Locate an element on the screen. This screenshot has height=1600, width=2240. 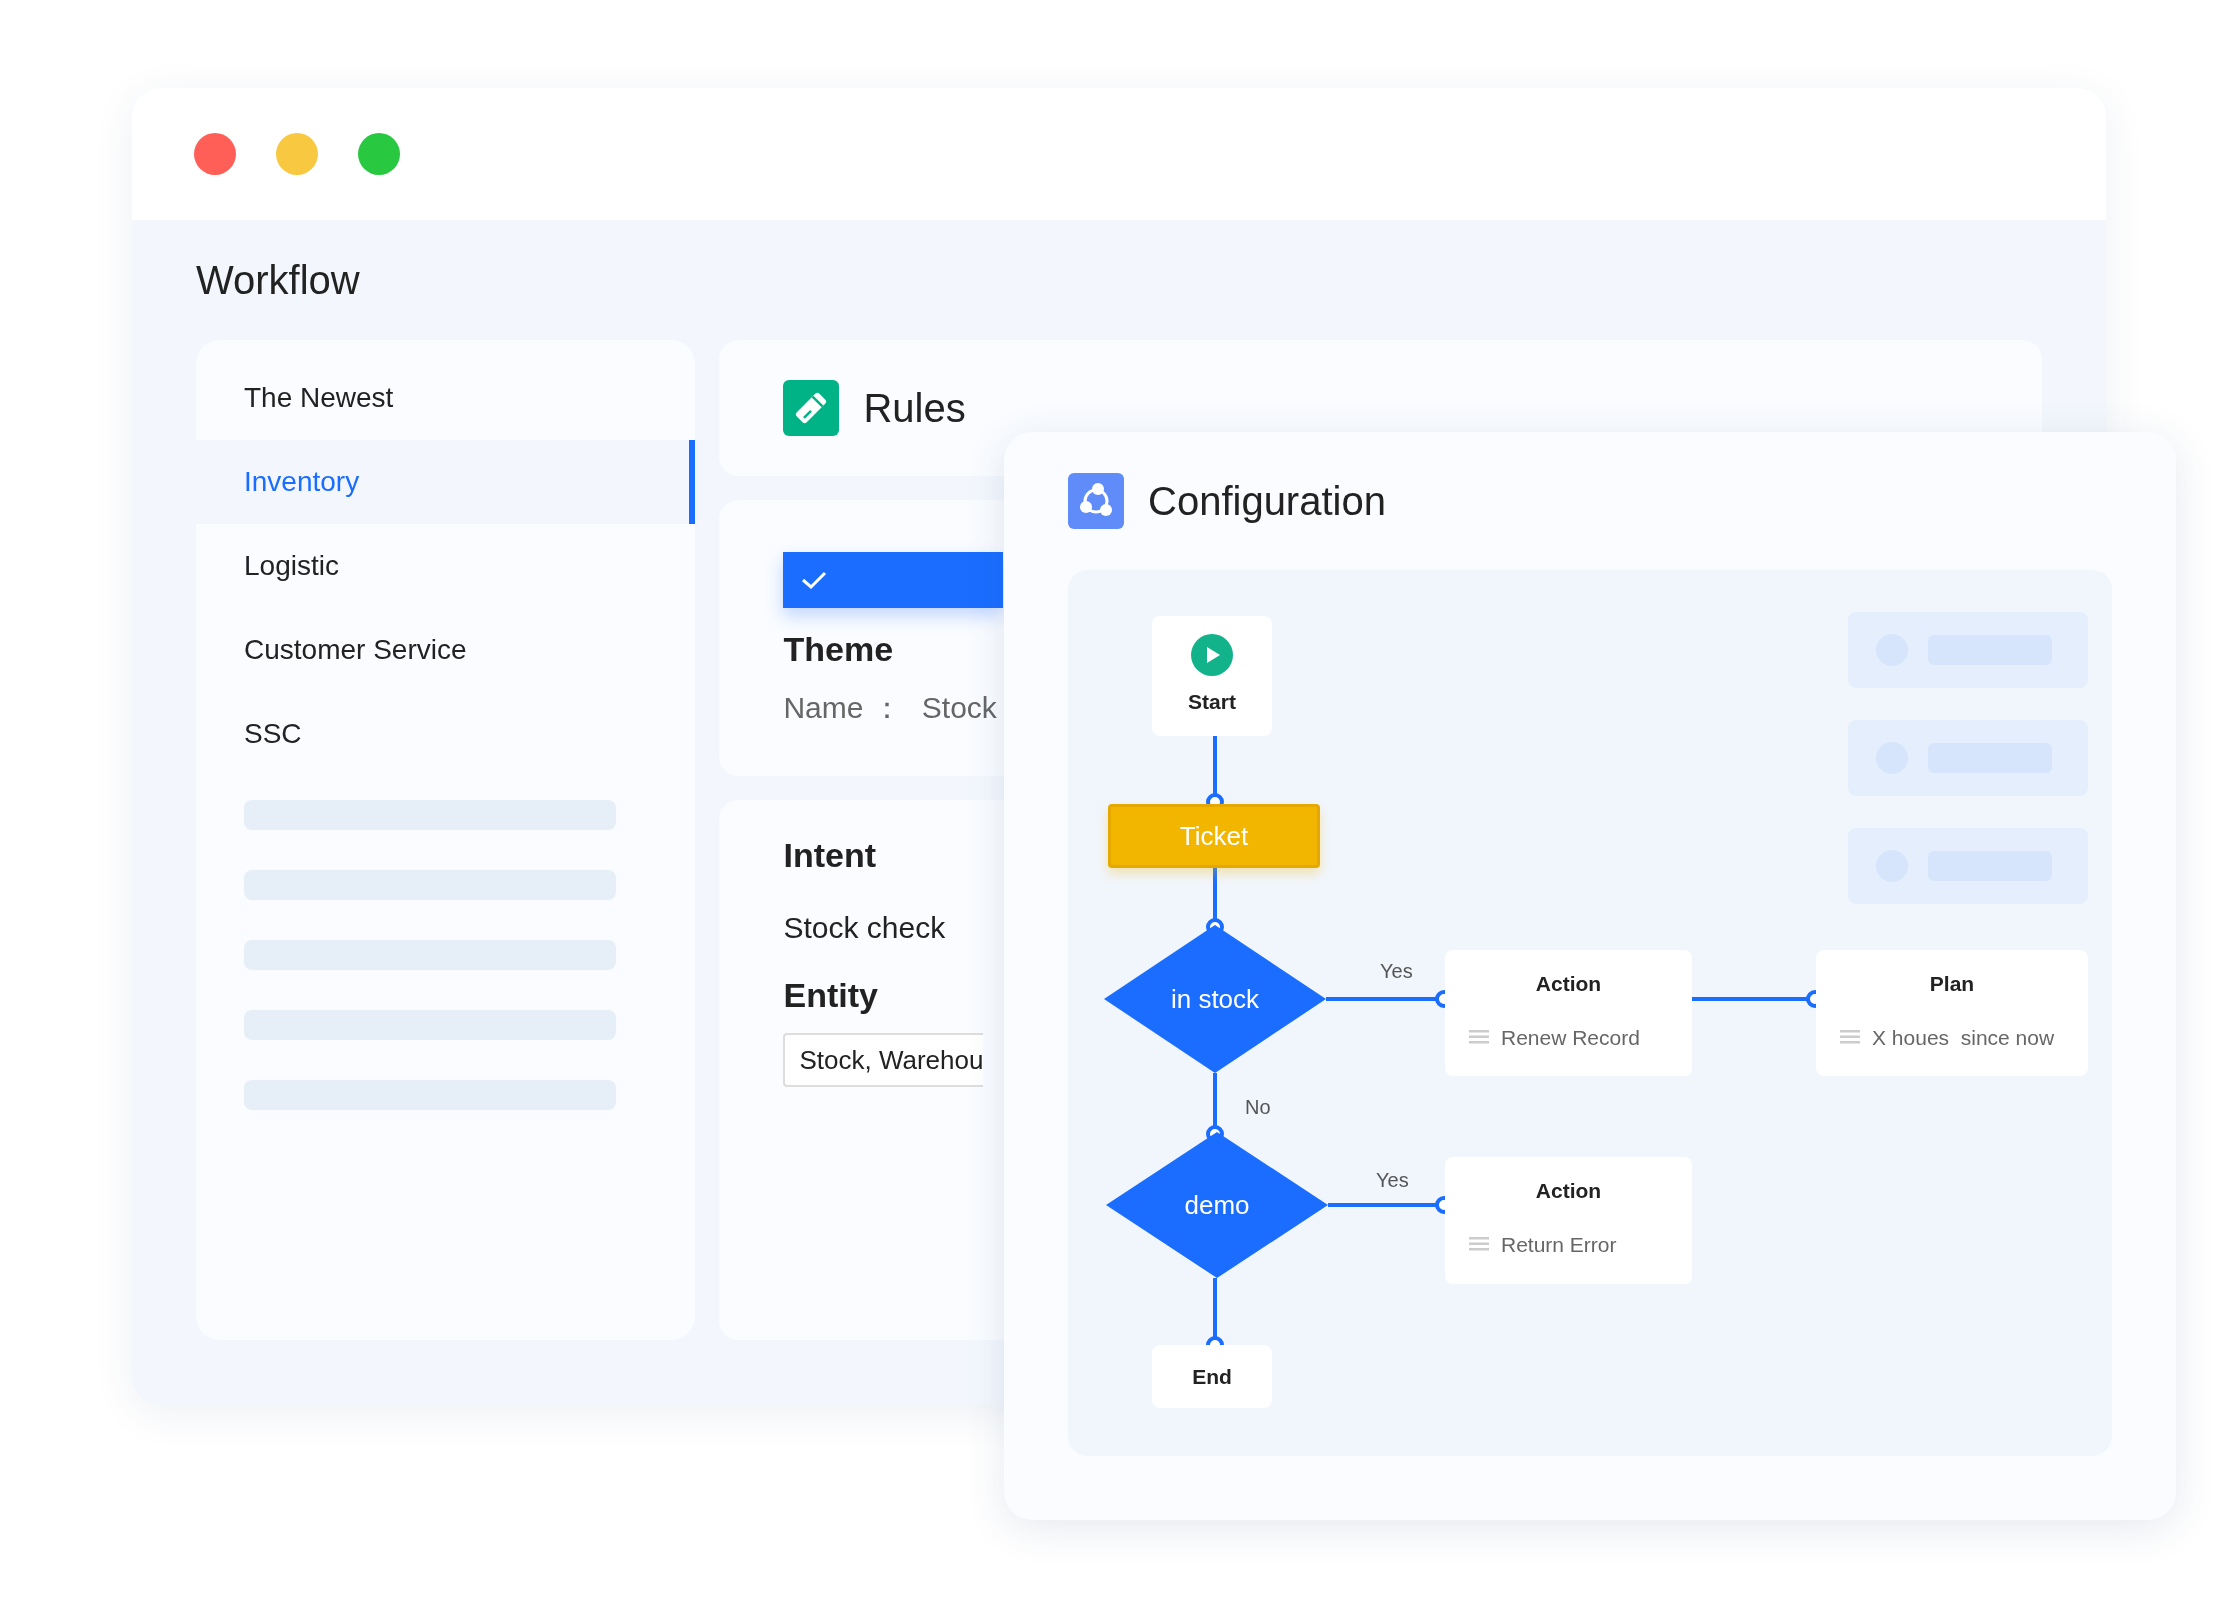
node-detail: Renew Record is located at coordinates (1570, 1037).